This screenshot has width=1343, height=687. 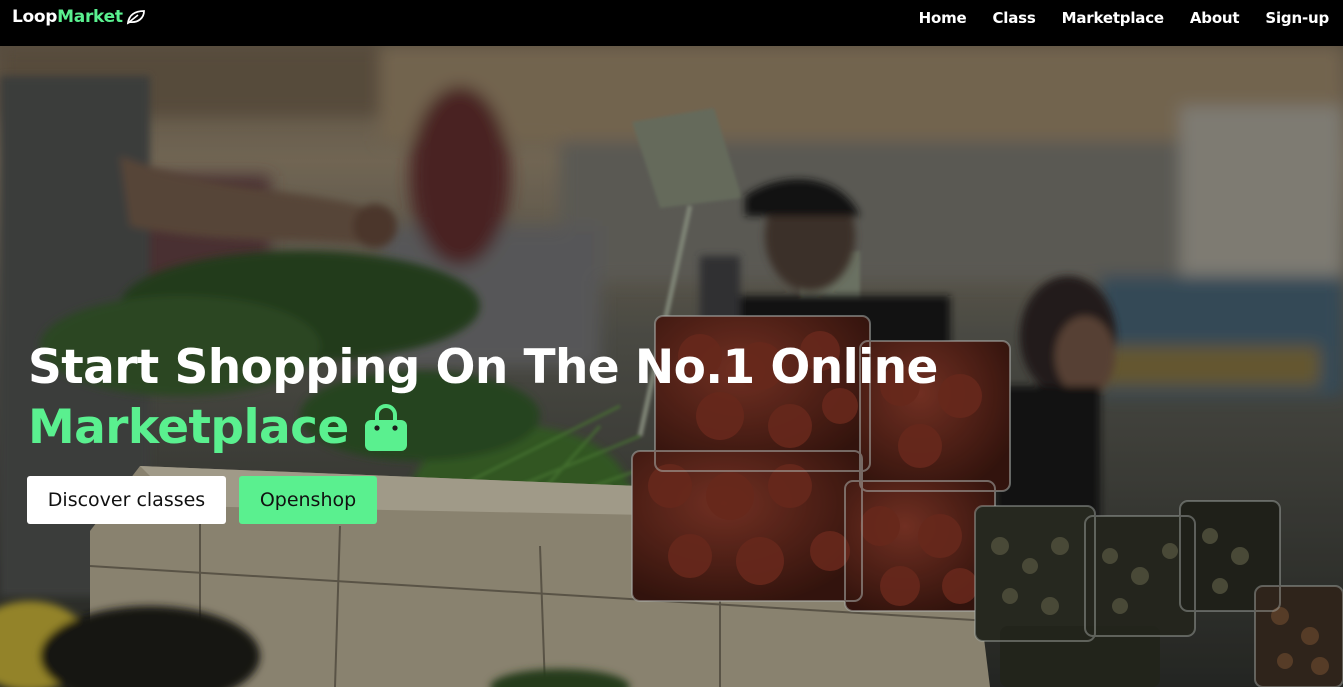 I want to click on nav-marketplace: Marketplace, so click(x=1113, y=18).